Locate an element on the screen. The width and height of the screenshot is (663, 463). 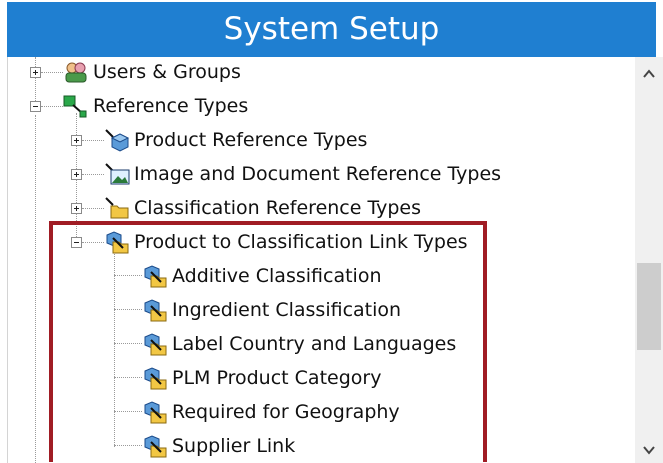
tree-item-product-reference-types: Product Reference Types is located at coordinates (235, 140).